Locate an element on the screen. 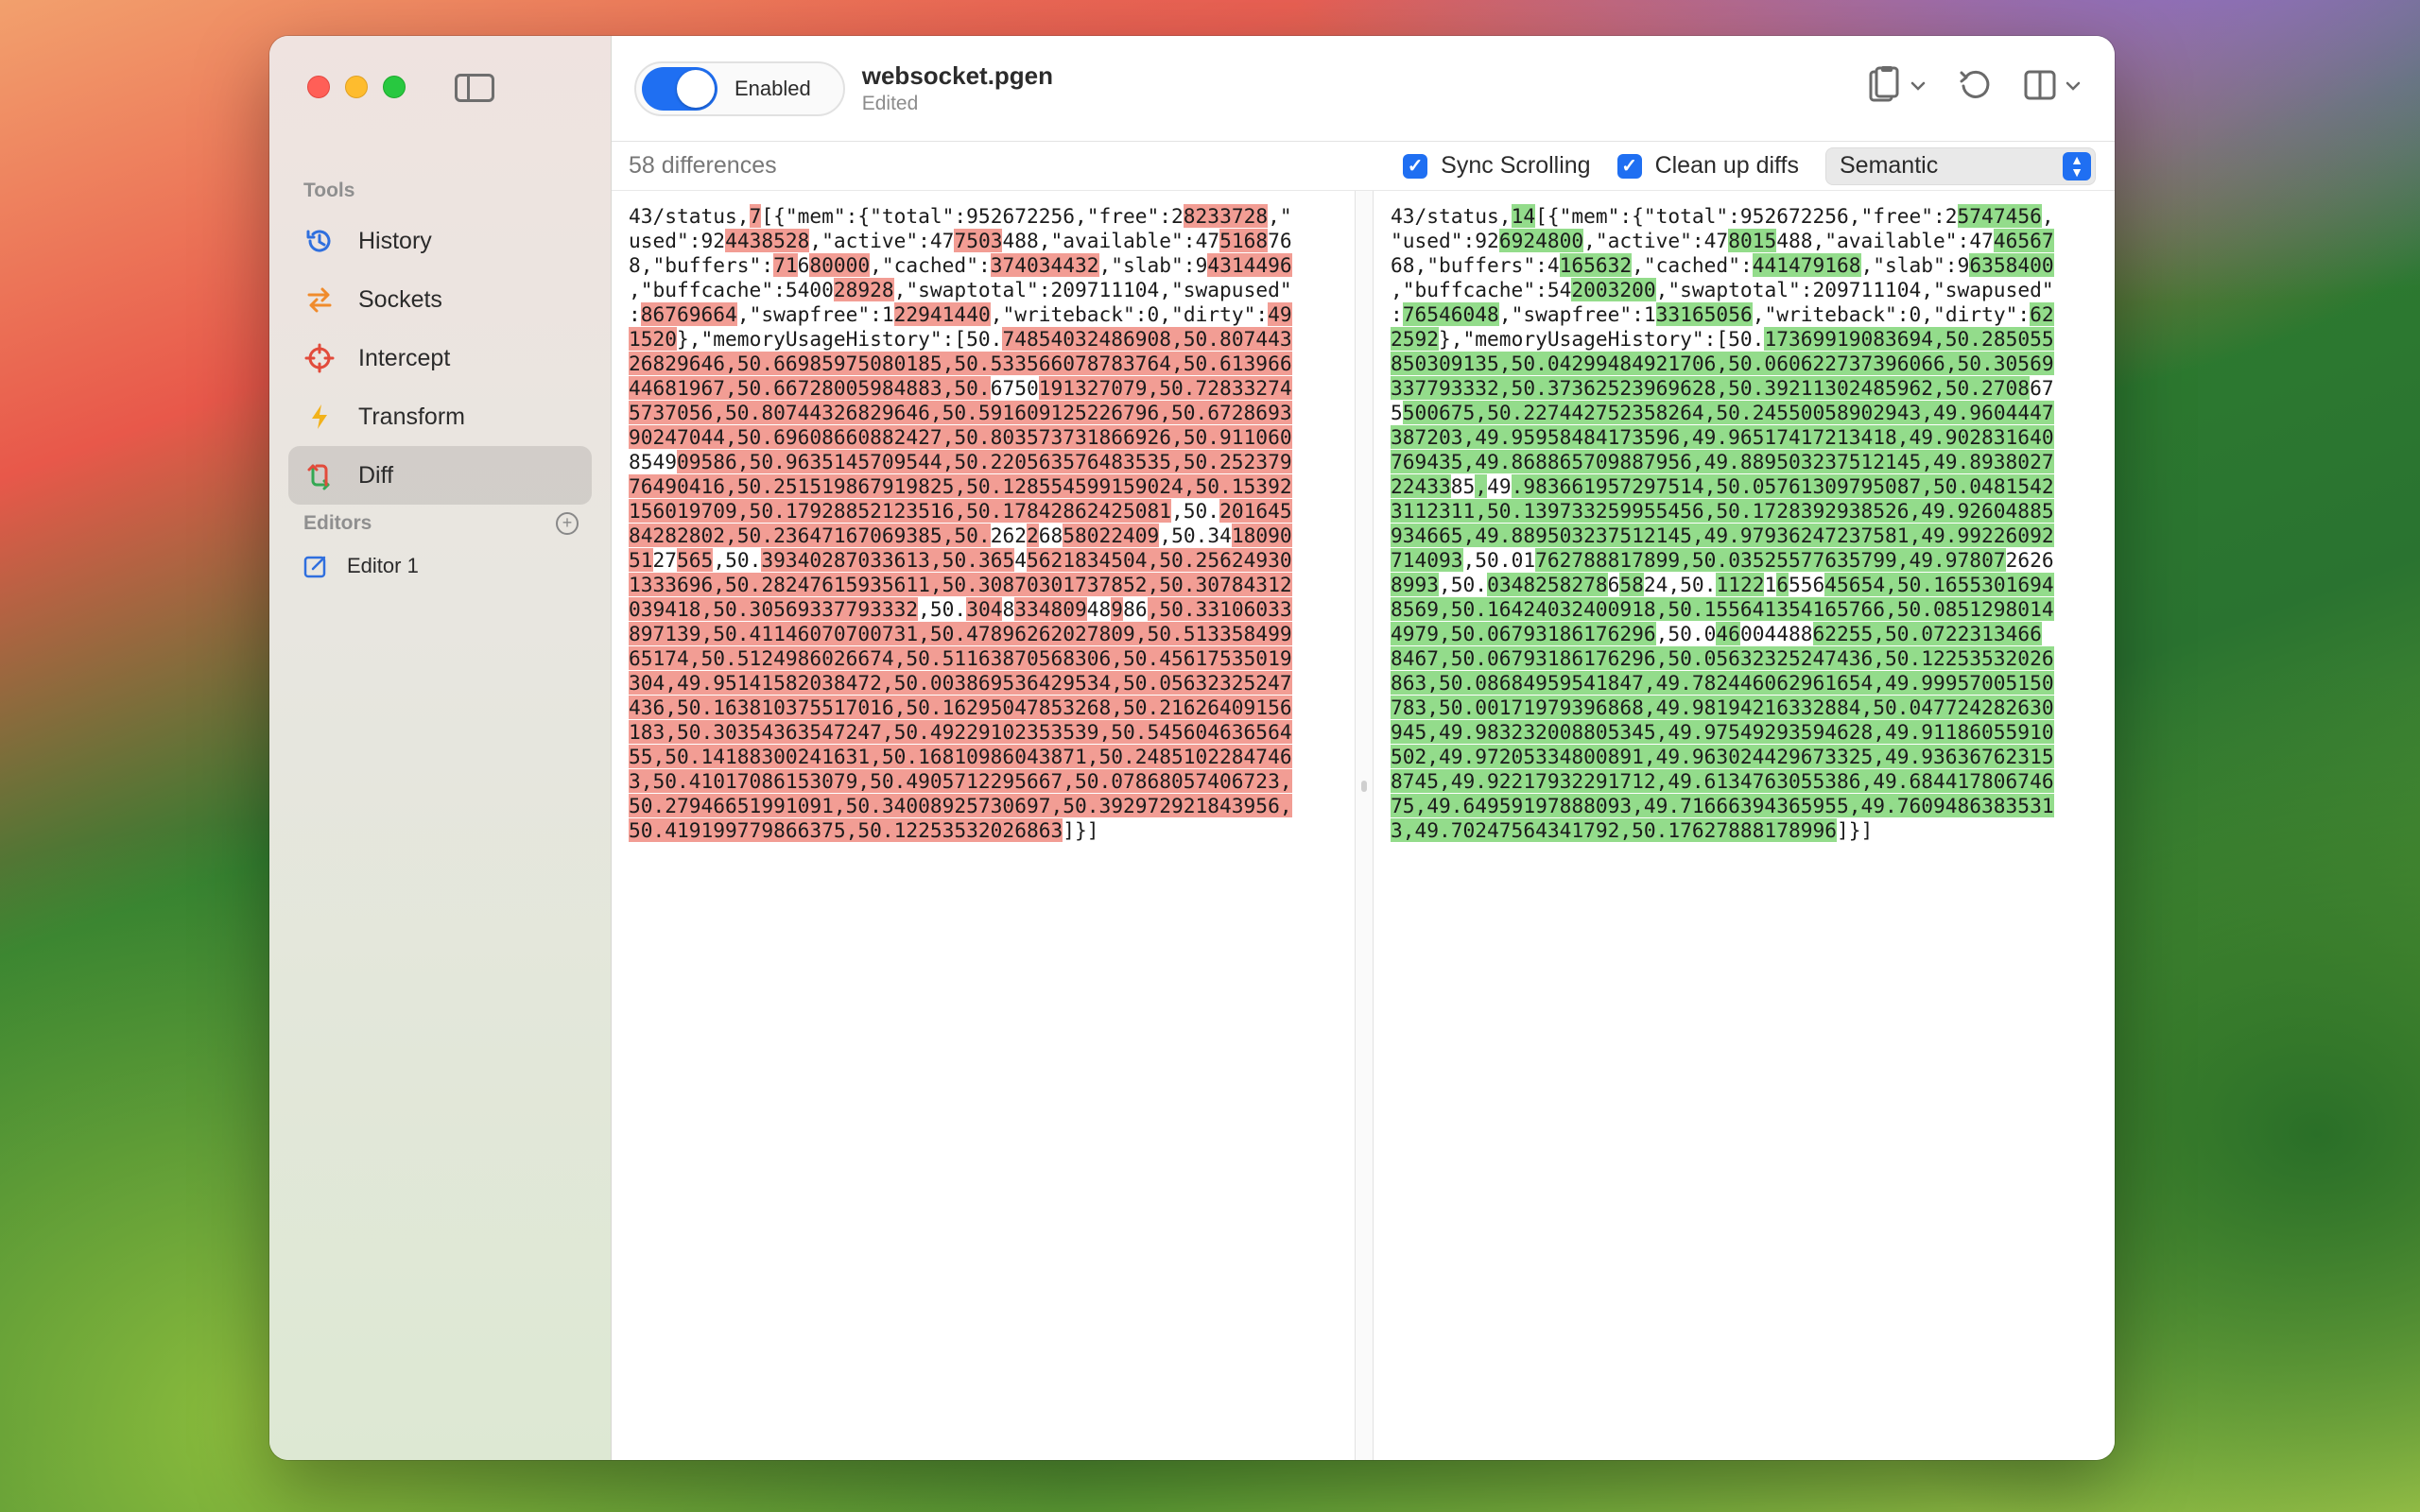 The image size is (2420, 1512). unchanged-segment: ,50.34 is located at coordinates (1196, 535).